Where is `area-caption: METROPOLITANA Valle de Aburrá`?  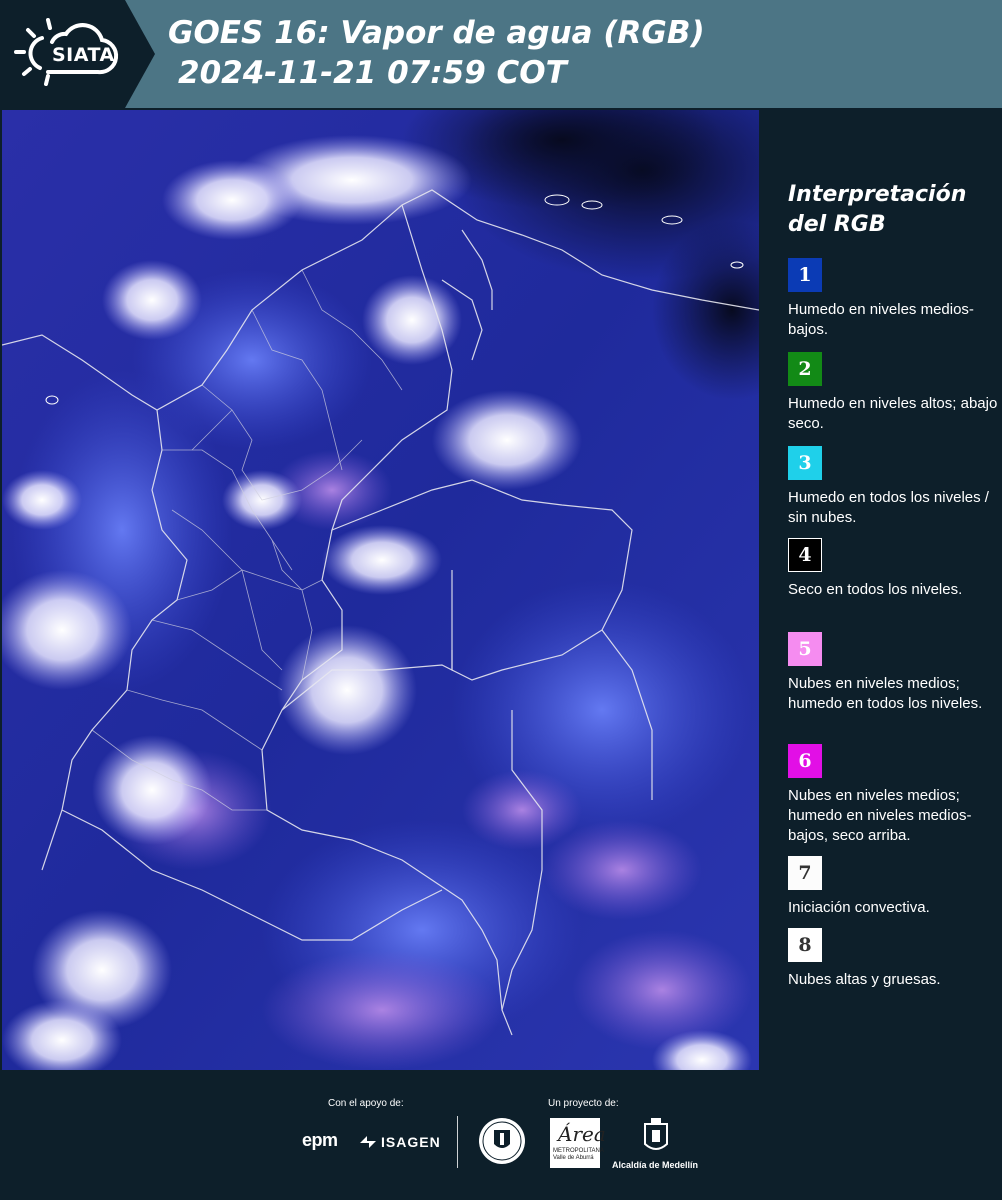 area-caption: METROPOLITANA Valle de Aburrá is located at coordinates (578, 1154).